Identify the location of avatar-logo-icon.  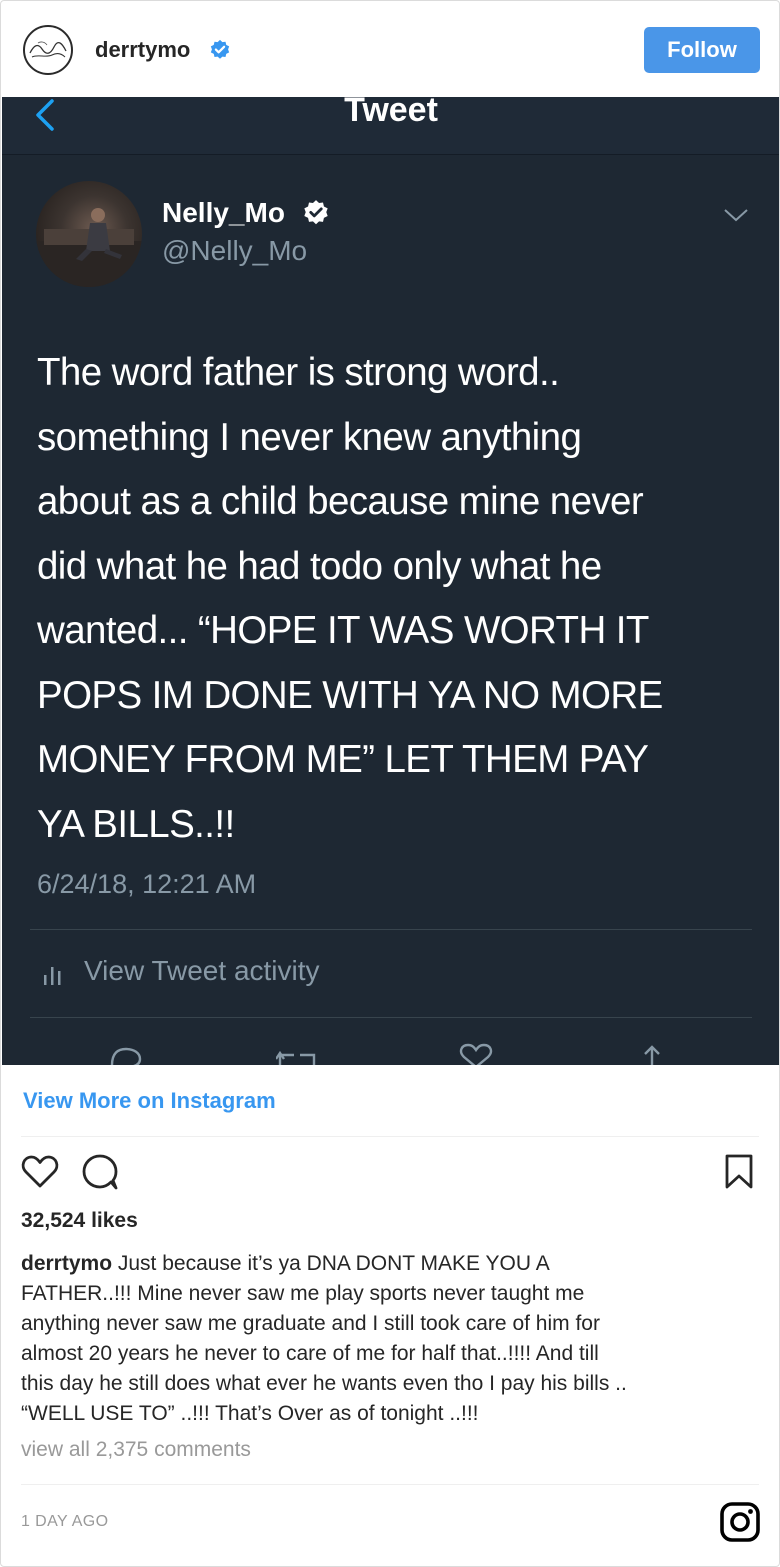
(48, 49).